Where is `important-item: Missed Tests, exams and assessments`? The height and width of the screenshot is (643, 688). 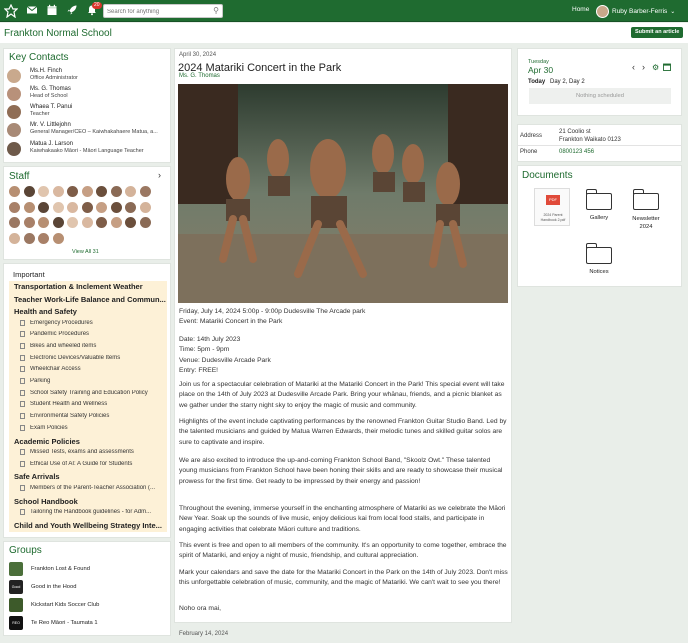
important-item: Missed Tests, exams and assessments is located at coordinates (92, 452).